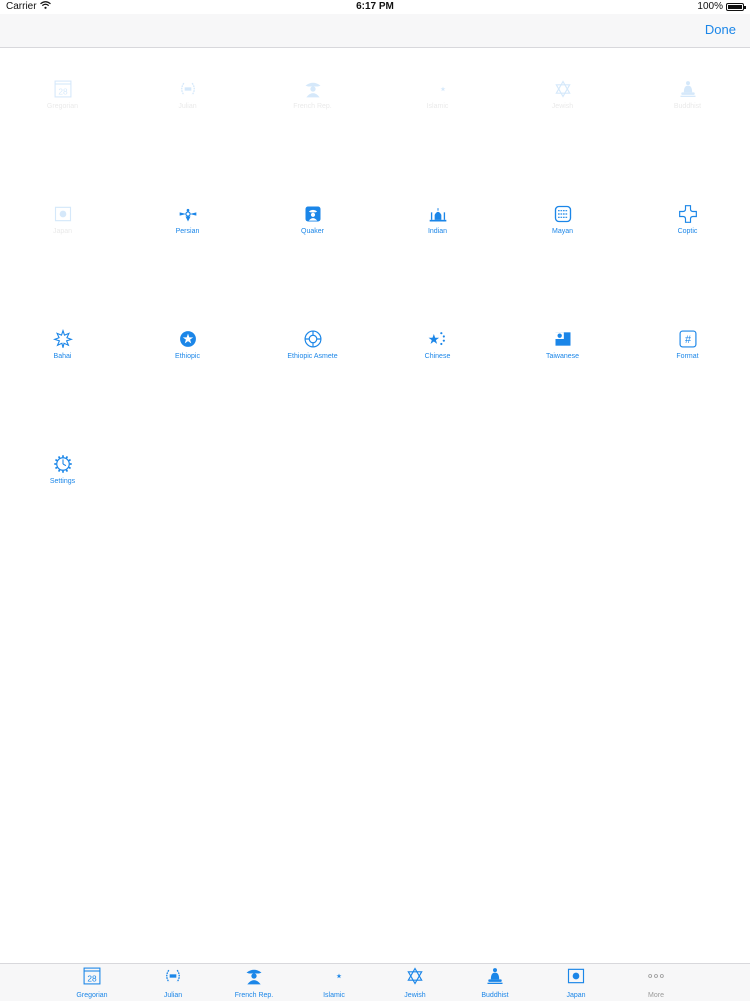 The width and height of the screenshot is (750, 1001). I want to click on grid-item-taiwanese: Taiwanese, so click(562, 360).